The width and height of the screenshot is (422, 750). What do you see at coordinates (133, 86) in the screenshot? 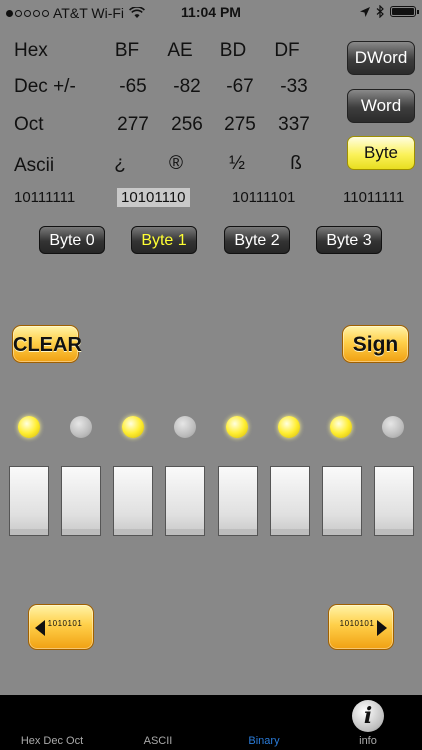
I see `dec-value: -65` at bounding box center [133, 86].